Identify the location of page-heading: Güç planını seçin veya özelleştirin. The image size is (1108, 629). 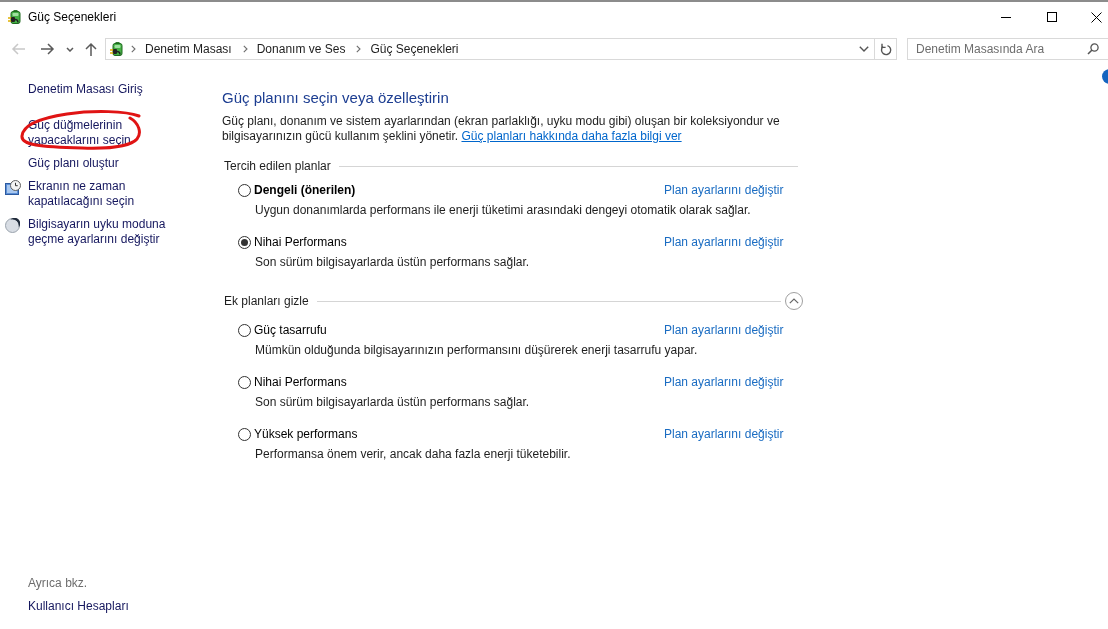
(335, 98).